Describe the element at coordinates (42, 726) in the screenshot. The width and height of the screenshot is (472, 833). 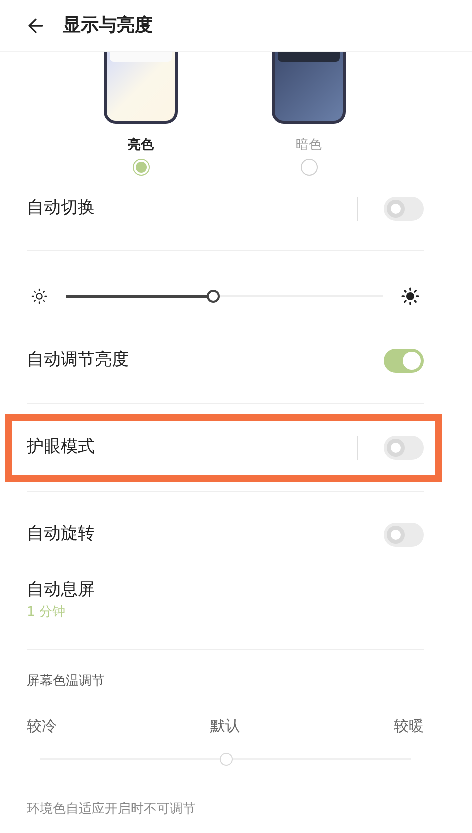
I see `scale-label: 较冷` at that location.